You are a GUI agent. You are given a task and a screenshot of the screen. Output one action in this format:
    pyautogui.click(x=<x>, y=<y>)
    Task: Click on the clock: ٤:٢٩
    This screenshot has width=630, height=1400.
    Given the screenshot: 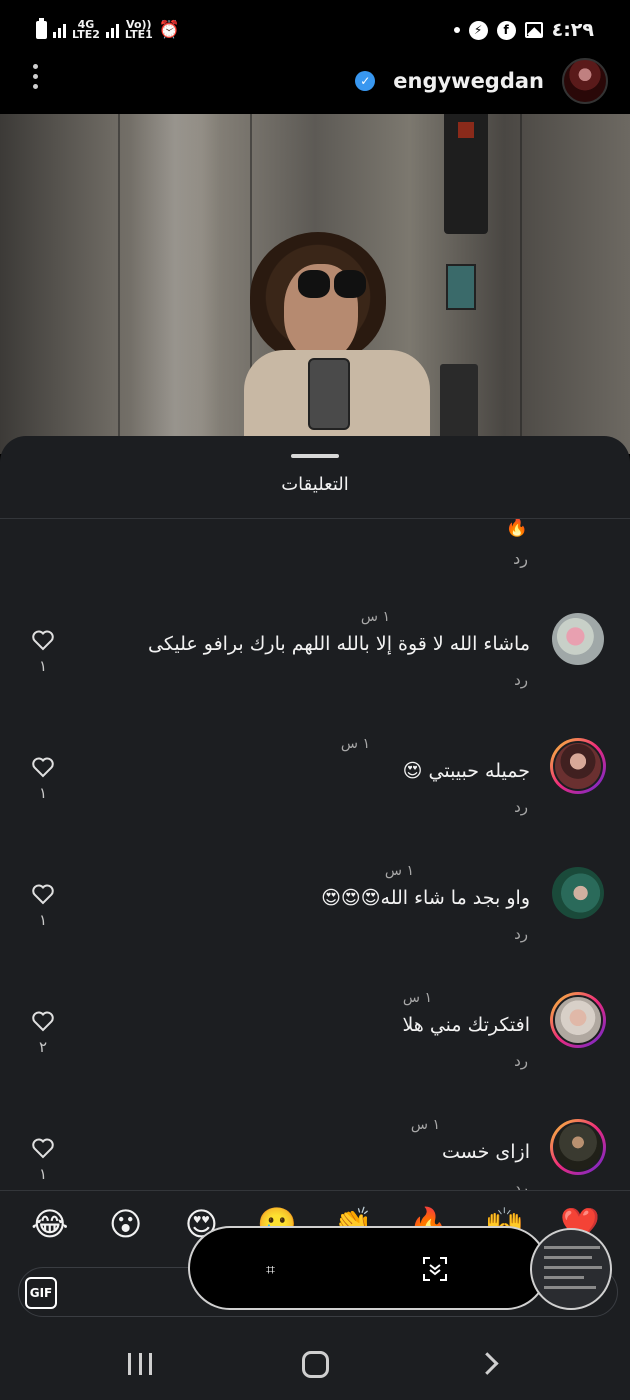 What is the action you would take?
    pyautogui.click(x=572, y=30)
    